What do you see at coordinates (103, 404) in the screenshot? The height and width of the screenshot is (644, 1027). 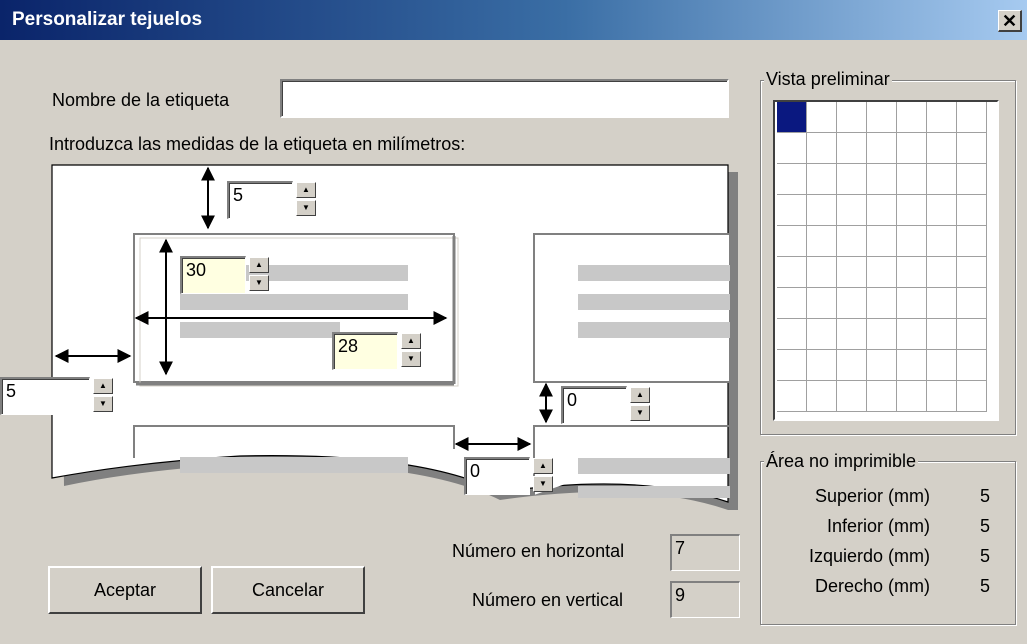 I see `left-margin-down-button: ▼` at bounding box center [103, 404].